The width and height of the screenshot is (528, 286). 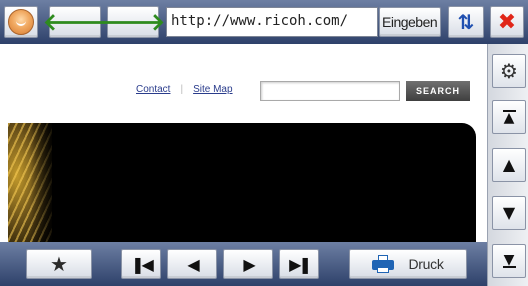 I want to click on next-button: ▶, so click(x=248, y=264).